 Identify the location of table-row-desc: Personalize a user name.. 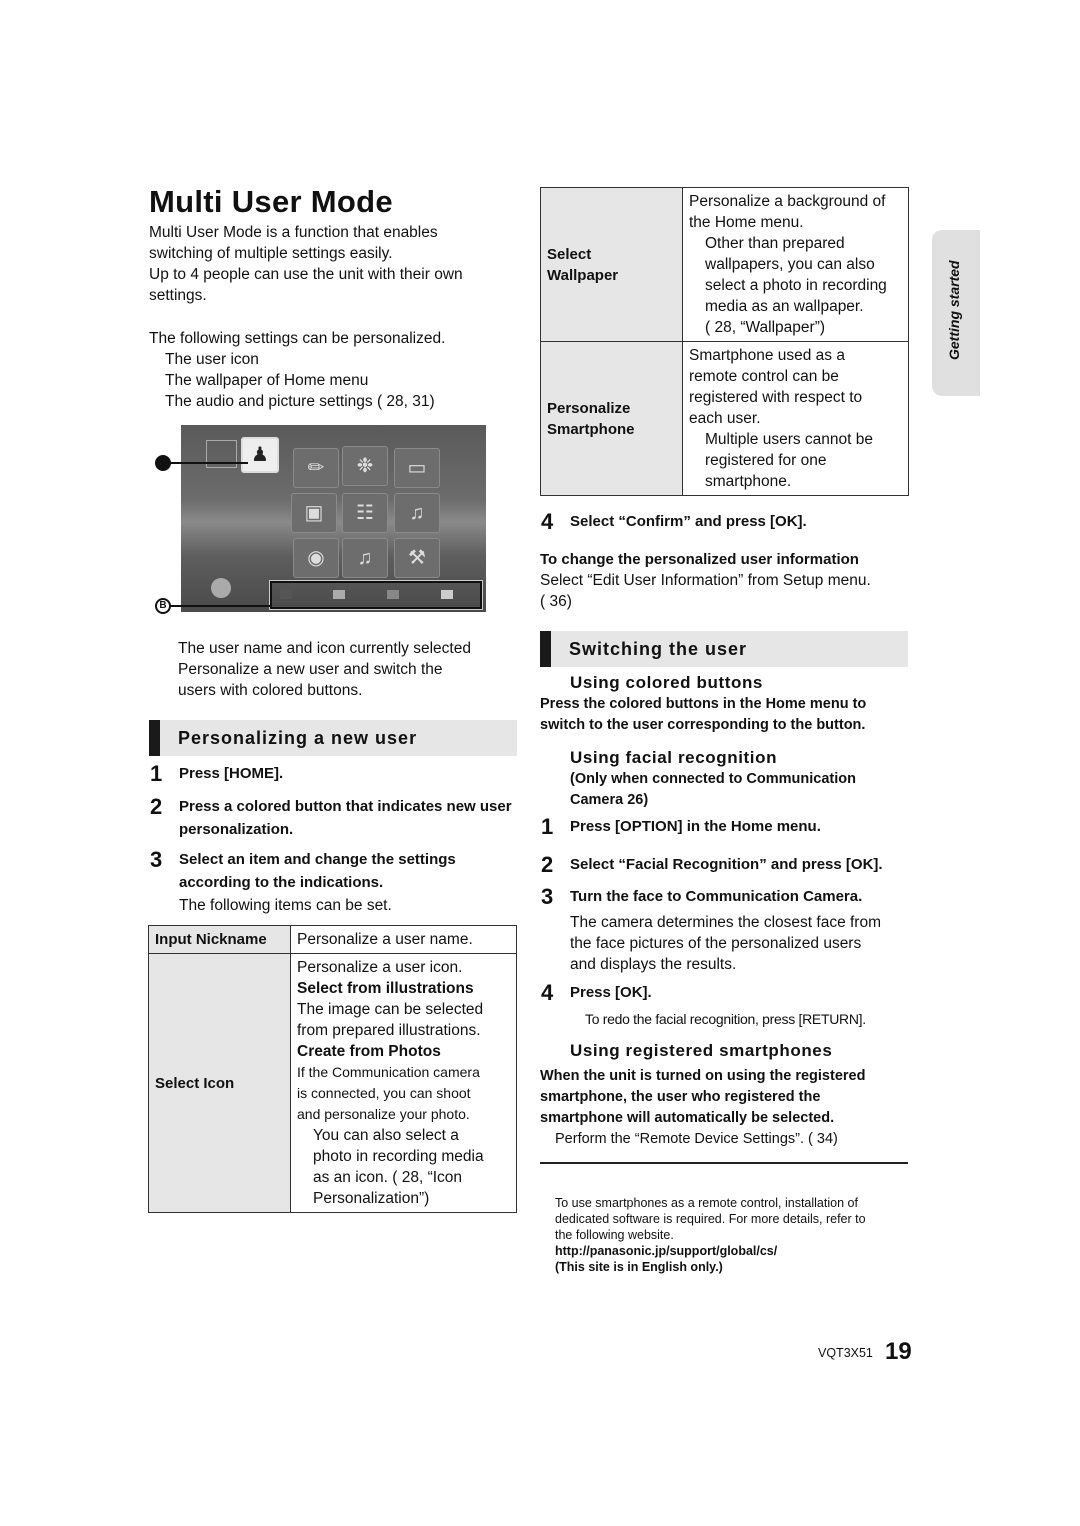
(403, 939).